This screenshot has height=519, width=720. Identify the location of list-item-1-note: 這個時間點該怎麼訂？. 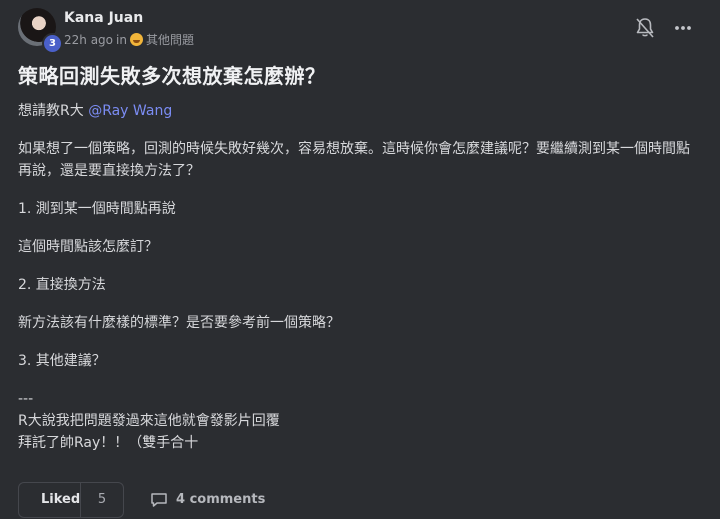
(88, 247).